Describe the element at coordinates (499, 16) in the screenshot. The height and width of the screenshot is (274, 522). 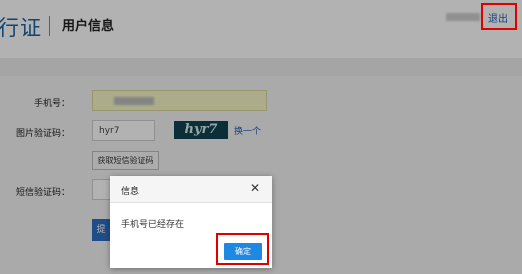
I see `logout-highlight-box` at that location.